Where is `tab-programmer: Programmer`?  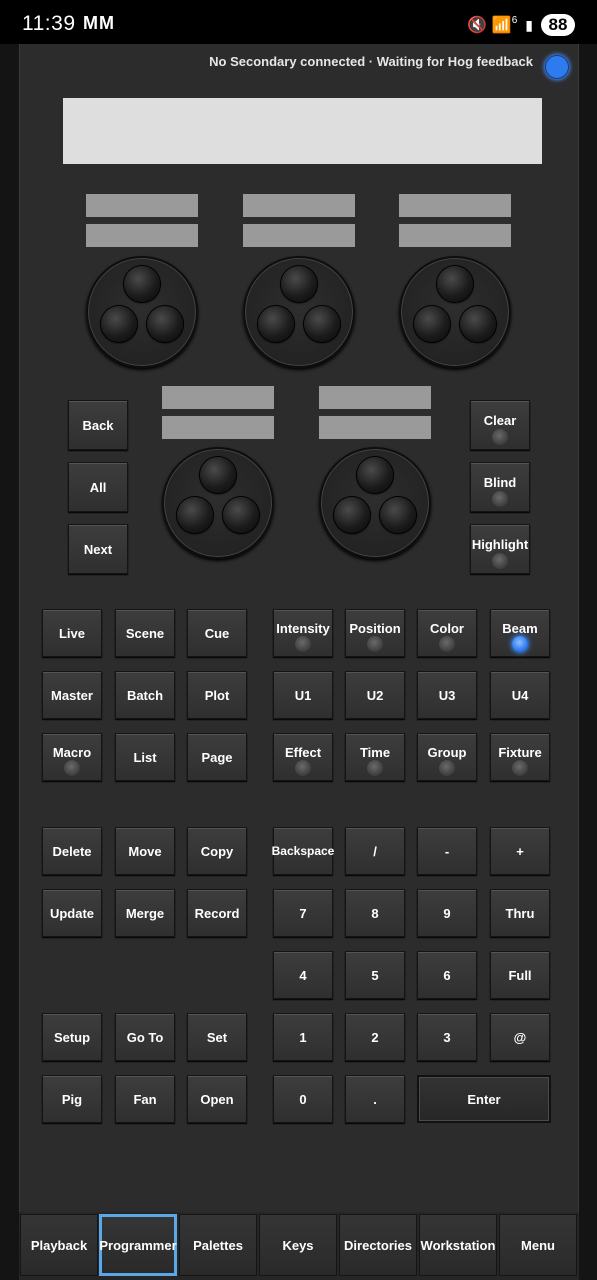 tab-programmer: Programmer is located at coordinates (138, 1245).